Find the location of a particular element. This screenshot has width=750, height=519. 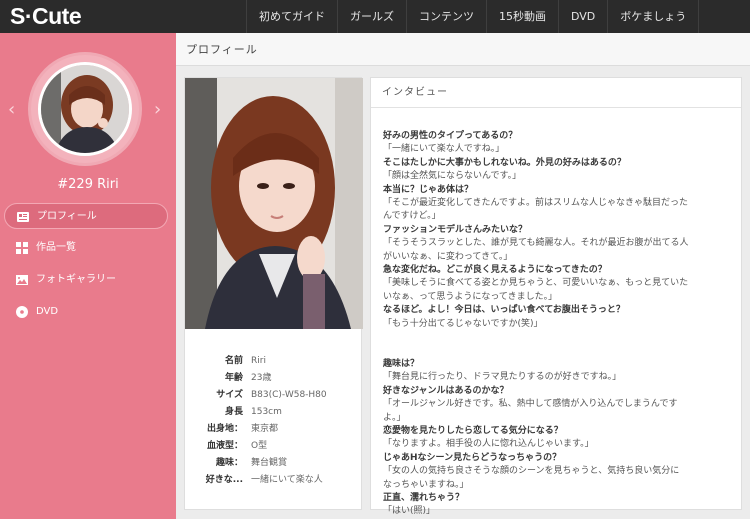

grid-card-icon is located at coordinates (23, 217).